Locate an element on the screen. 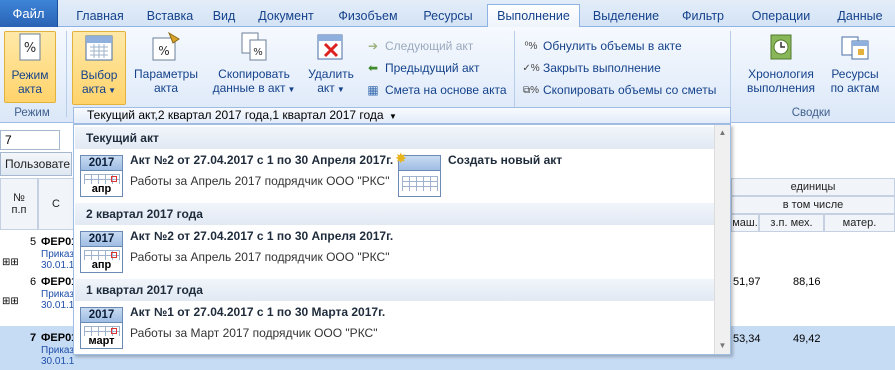 This screenshot has width=895, height=370. copy-volumes-button: ⧉% Скопировать объемы со сметы is located at coordinates (619, 90).